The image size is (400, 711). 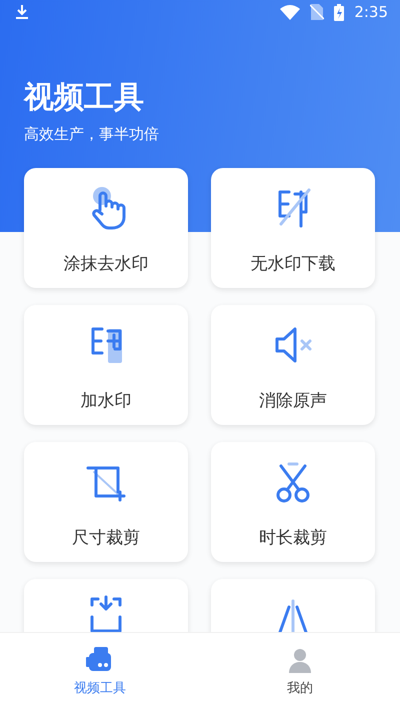 What do you see at coordinates (293, 365) in the screenshot?
I see `tool-card: 消除原声` at bounding box center [293, 365].